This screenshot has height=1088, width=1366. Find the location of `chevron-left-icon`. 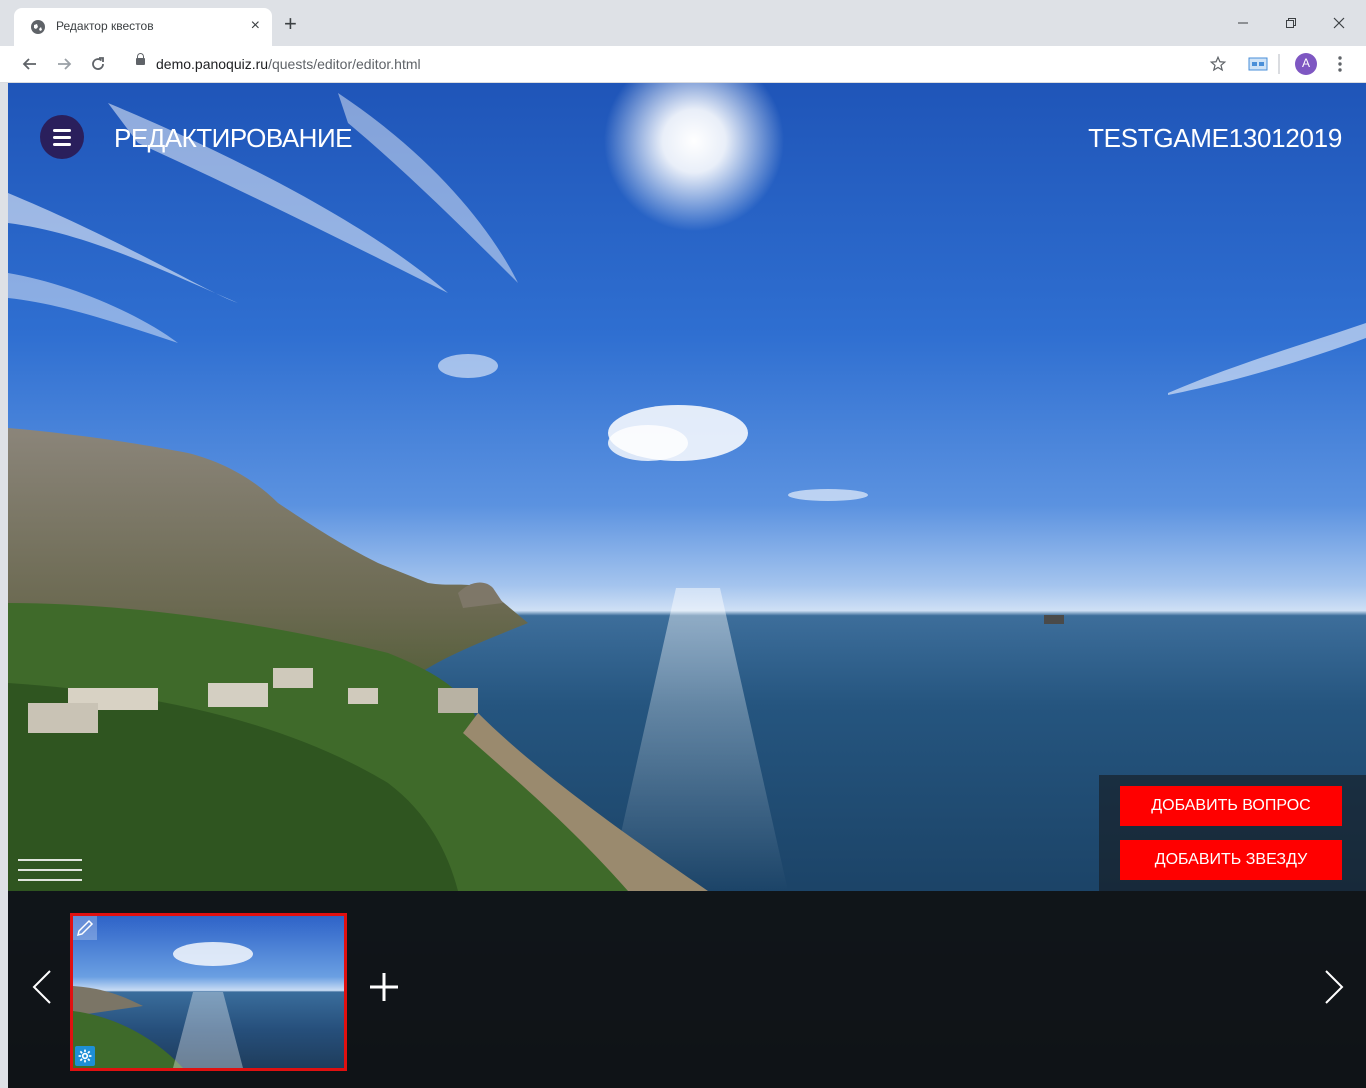

chevron-left-icon is located at coordinates (41, 987).